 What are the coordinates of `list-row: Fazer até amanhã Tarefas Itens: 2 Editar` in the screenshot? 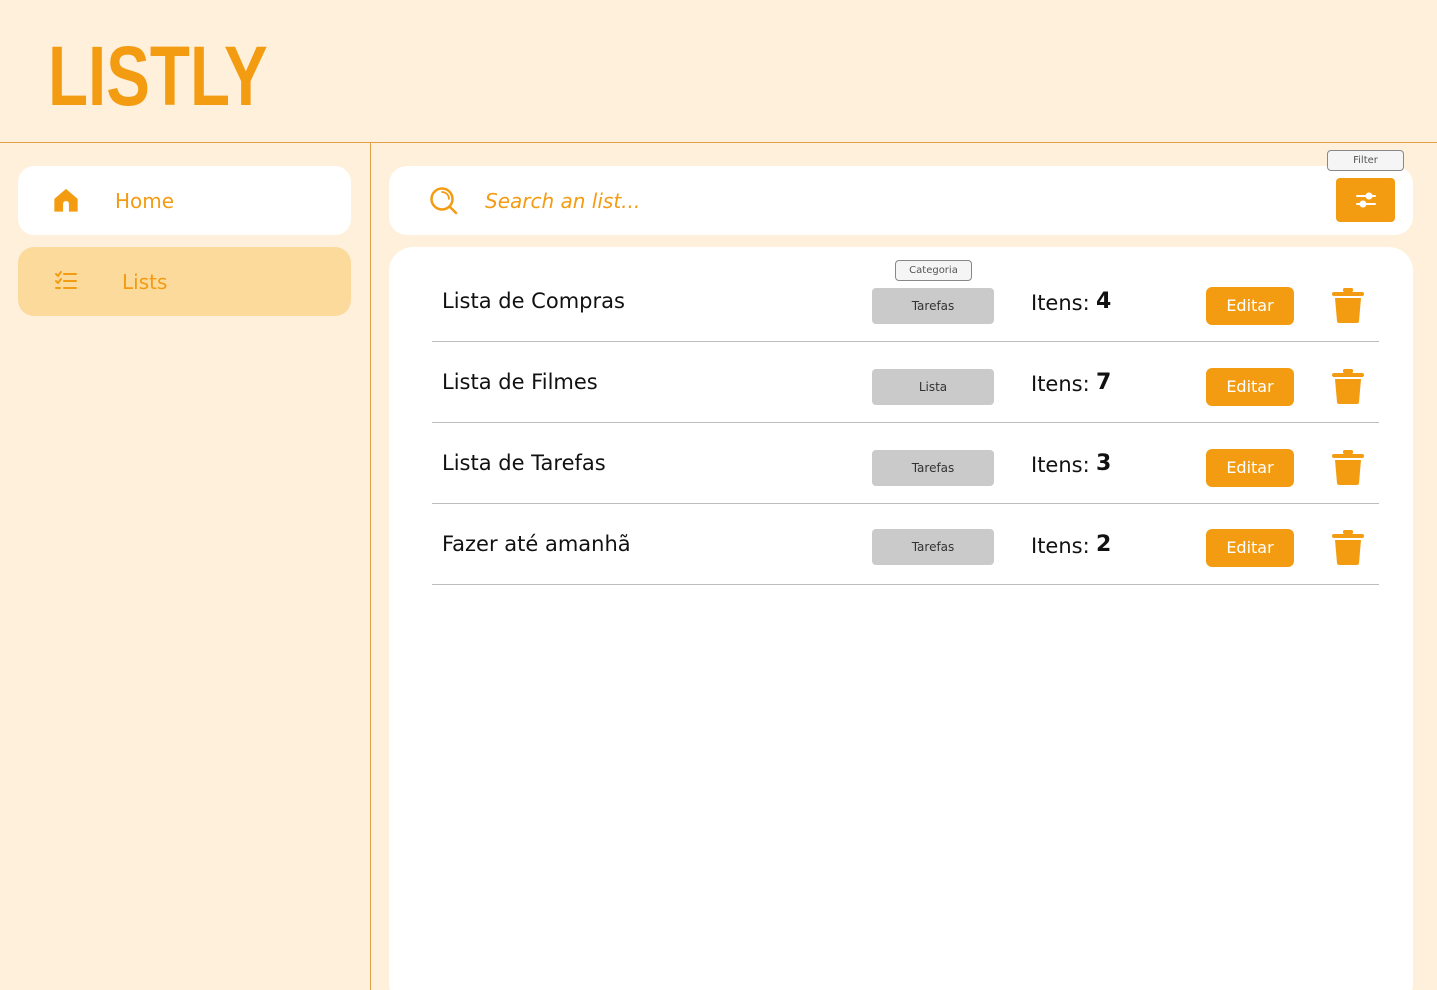 It's located at (905, 544).